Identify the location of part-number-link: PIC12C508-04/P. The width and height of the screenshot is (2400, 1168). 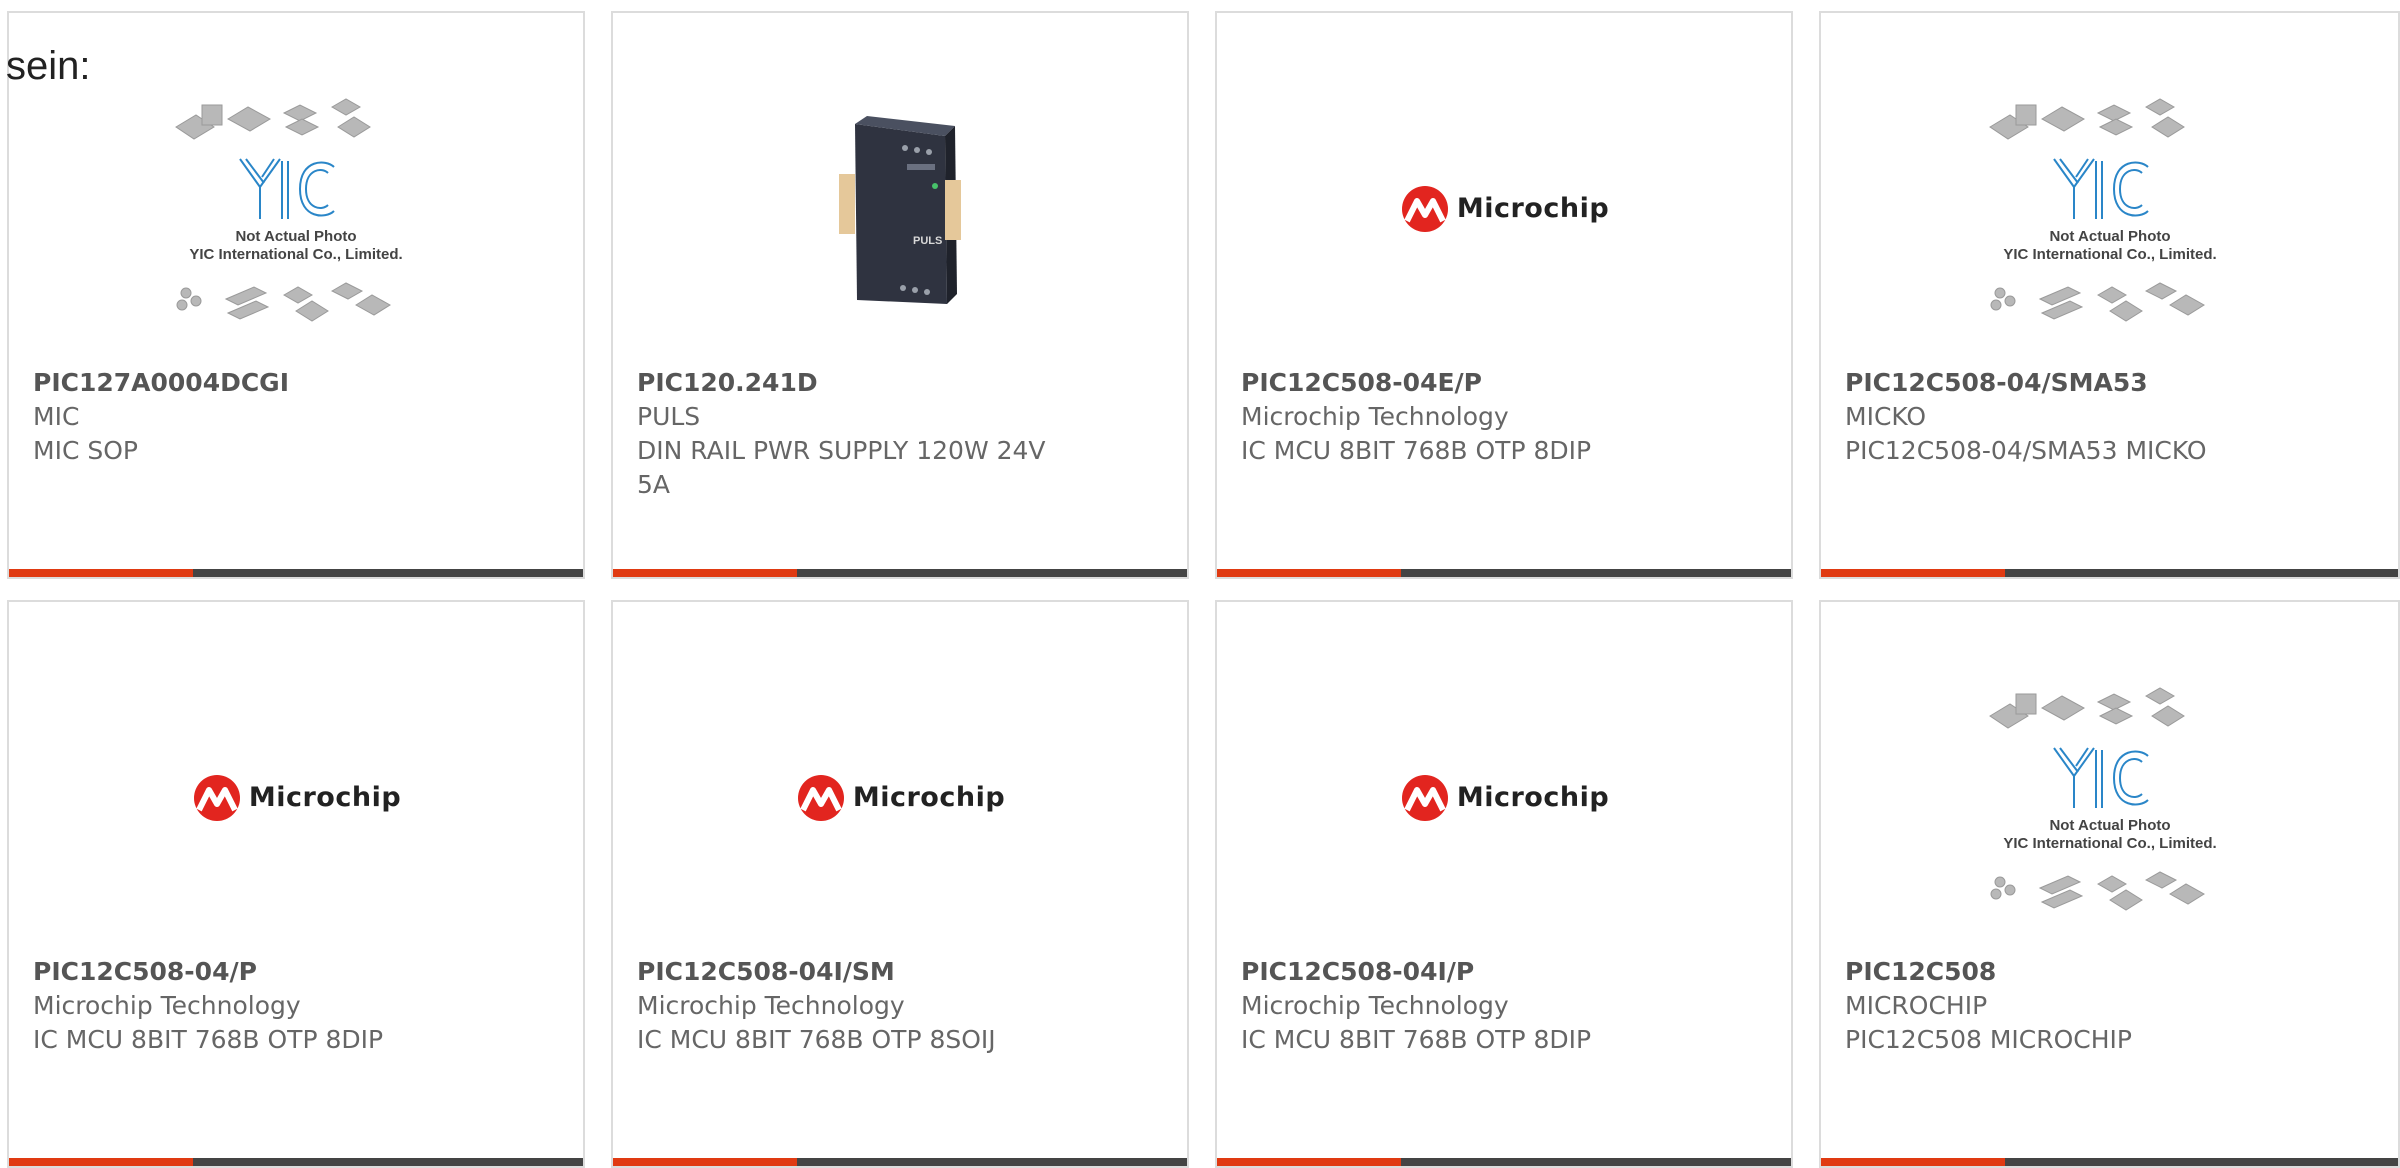
(296, 972).